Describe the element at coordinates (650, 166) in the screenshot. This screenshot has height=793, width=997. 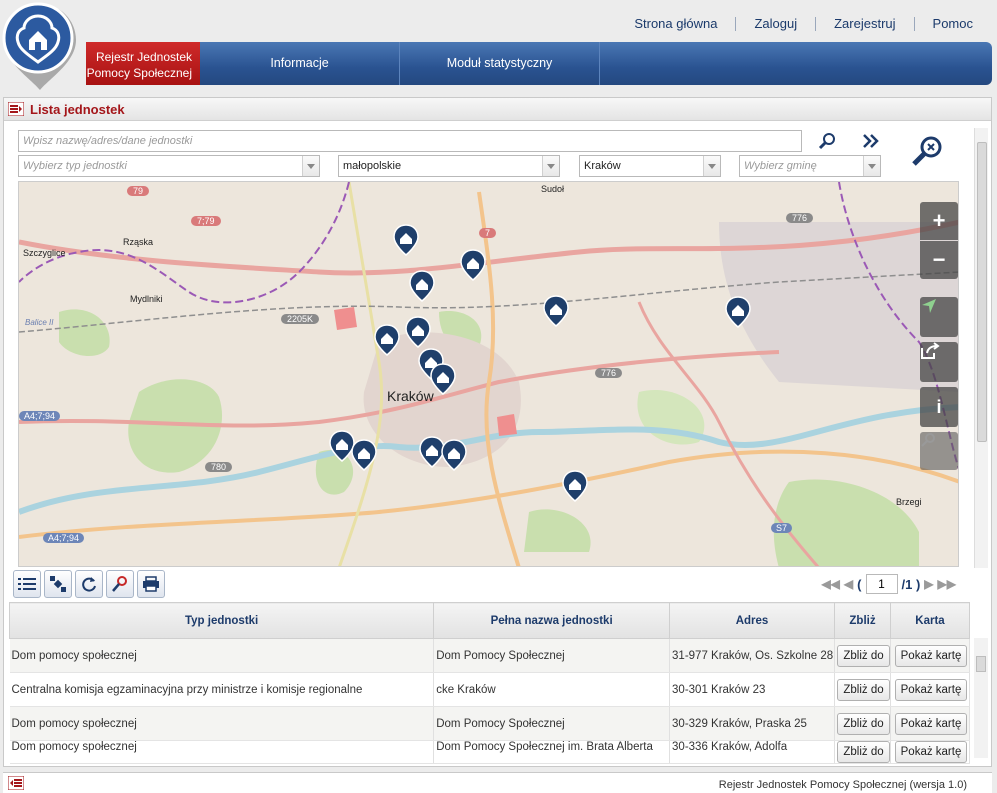
I see `county-select: Kraków` at that location.